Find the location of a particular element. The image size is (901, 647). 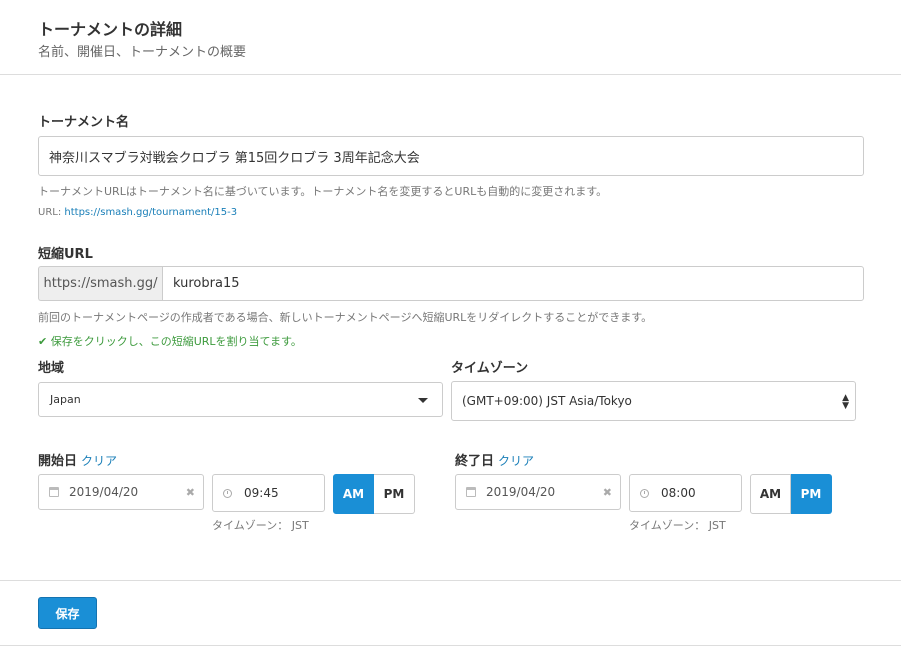

start-clear-link: クリア is located at coordinates (99, 461).